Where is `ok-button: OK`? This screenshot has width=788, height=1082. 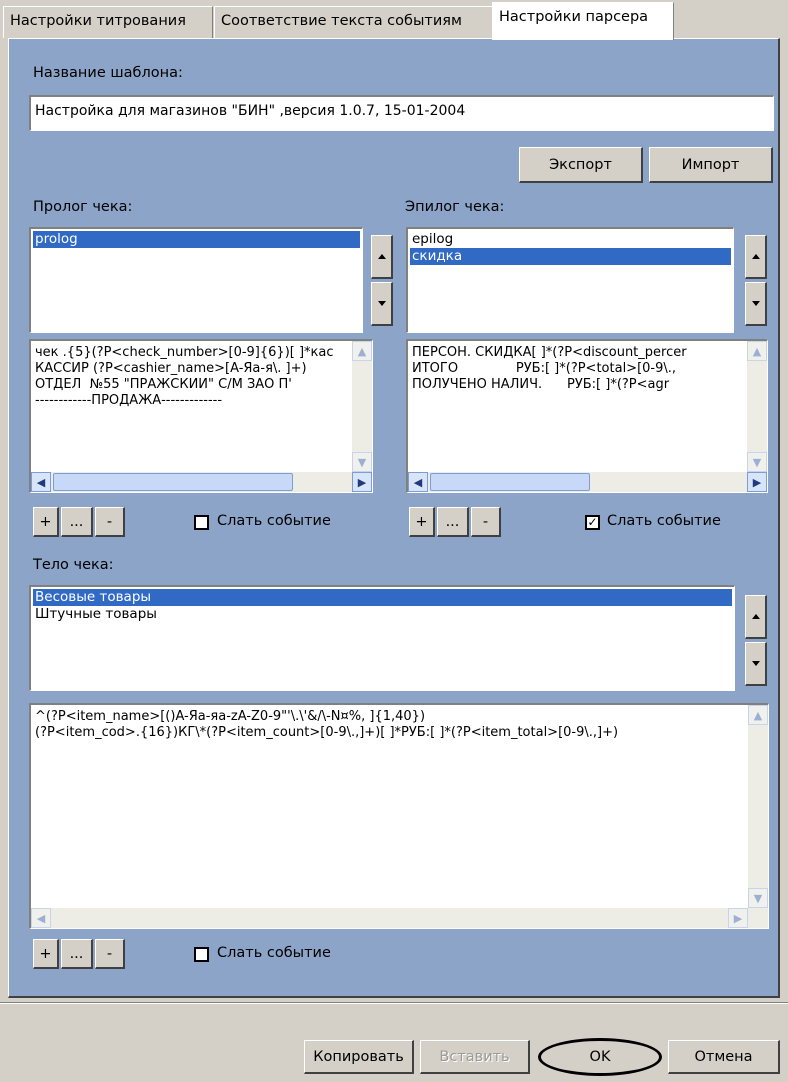 ok-button: OK is located at coordinates (600, 1057).